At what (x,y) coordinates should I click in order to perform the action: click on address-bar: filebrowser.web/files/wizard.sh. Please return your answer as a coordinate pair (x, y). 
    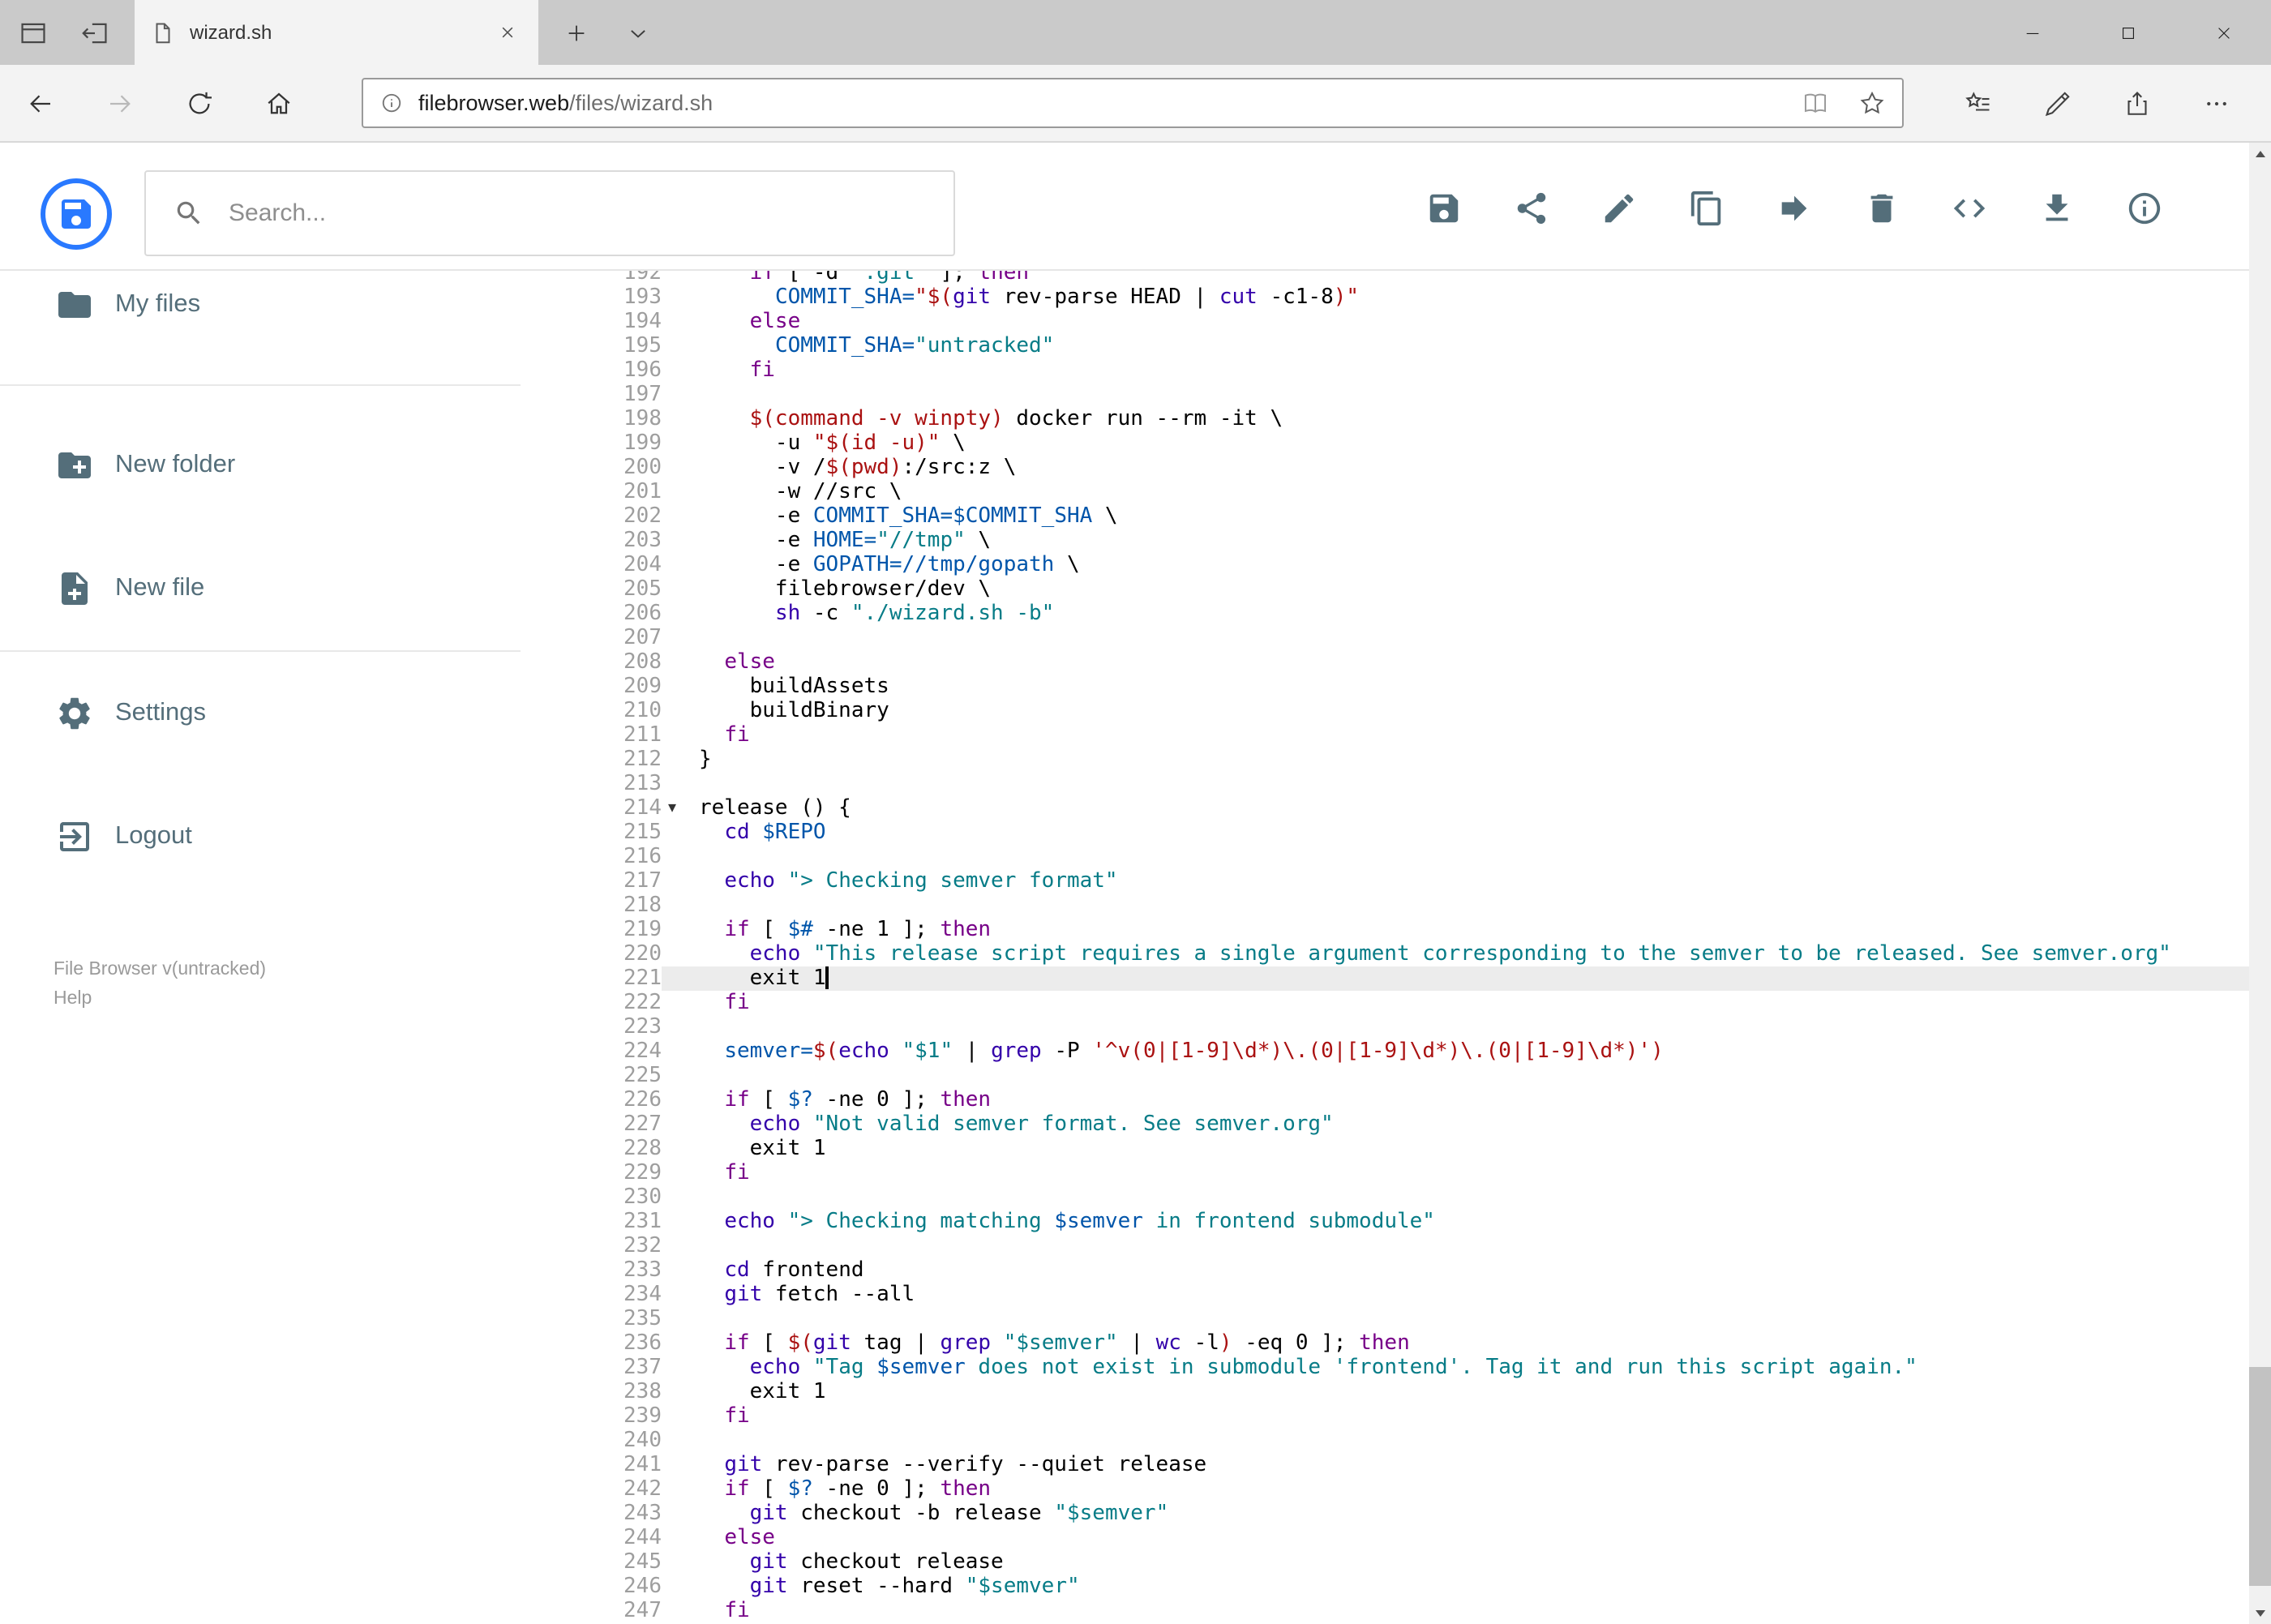
    Looking at the image, I should click on (1133, 103).